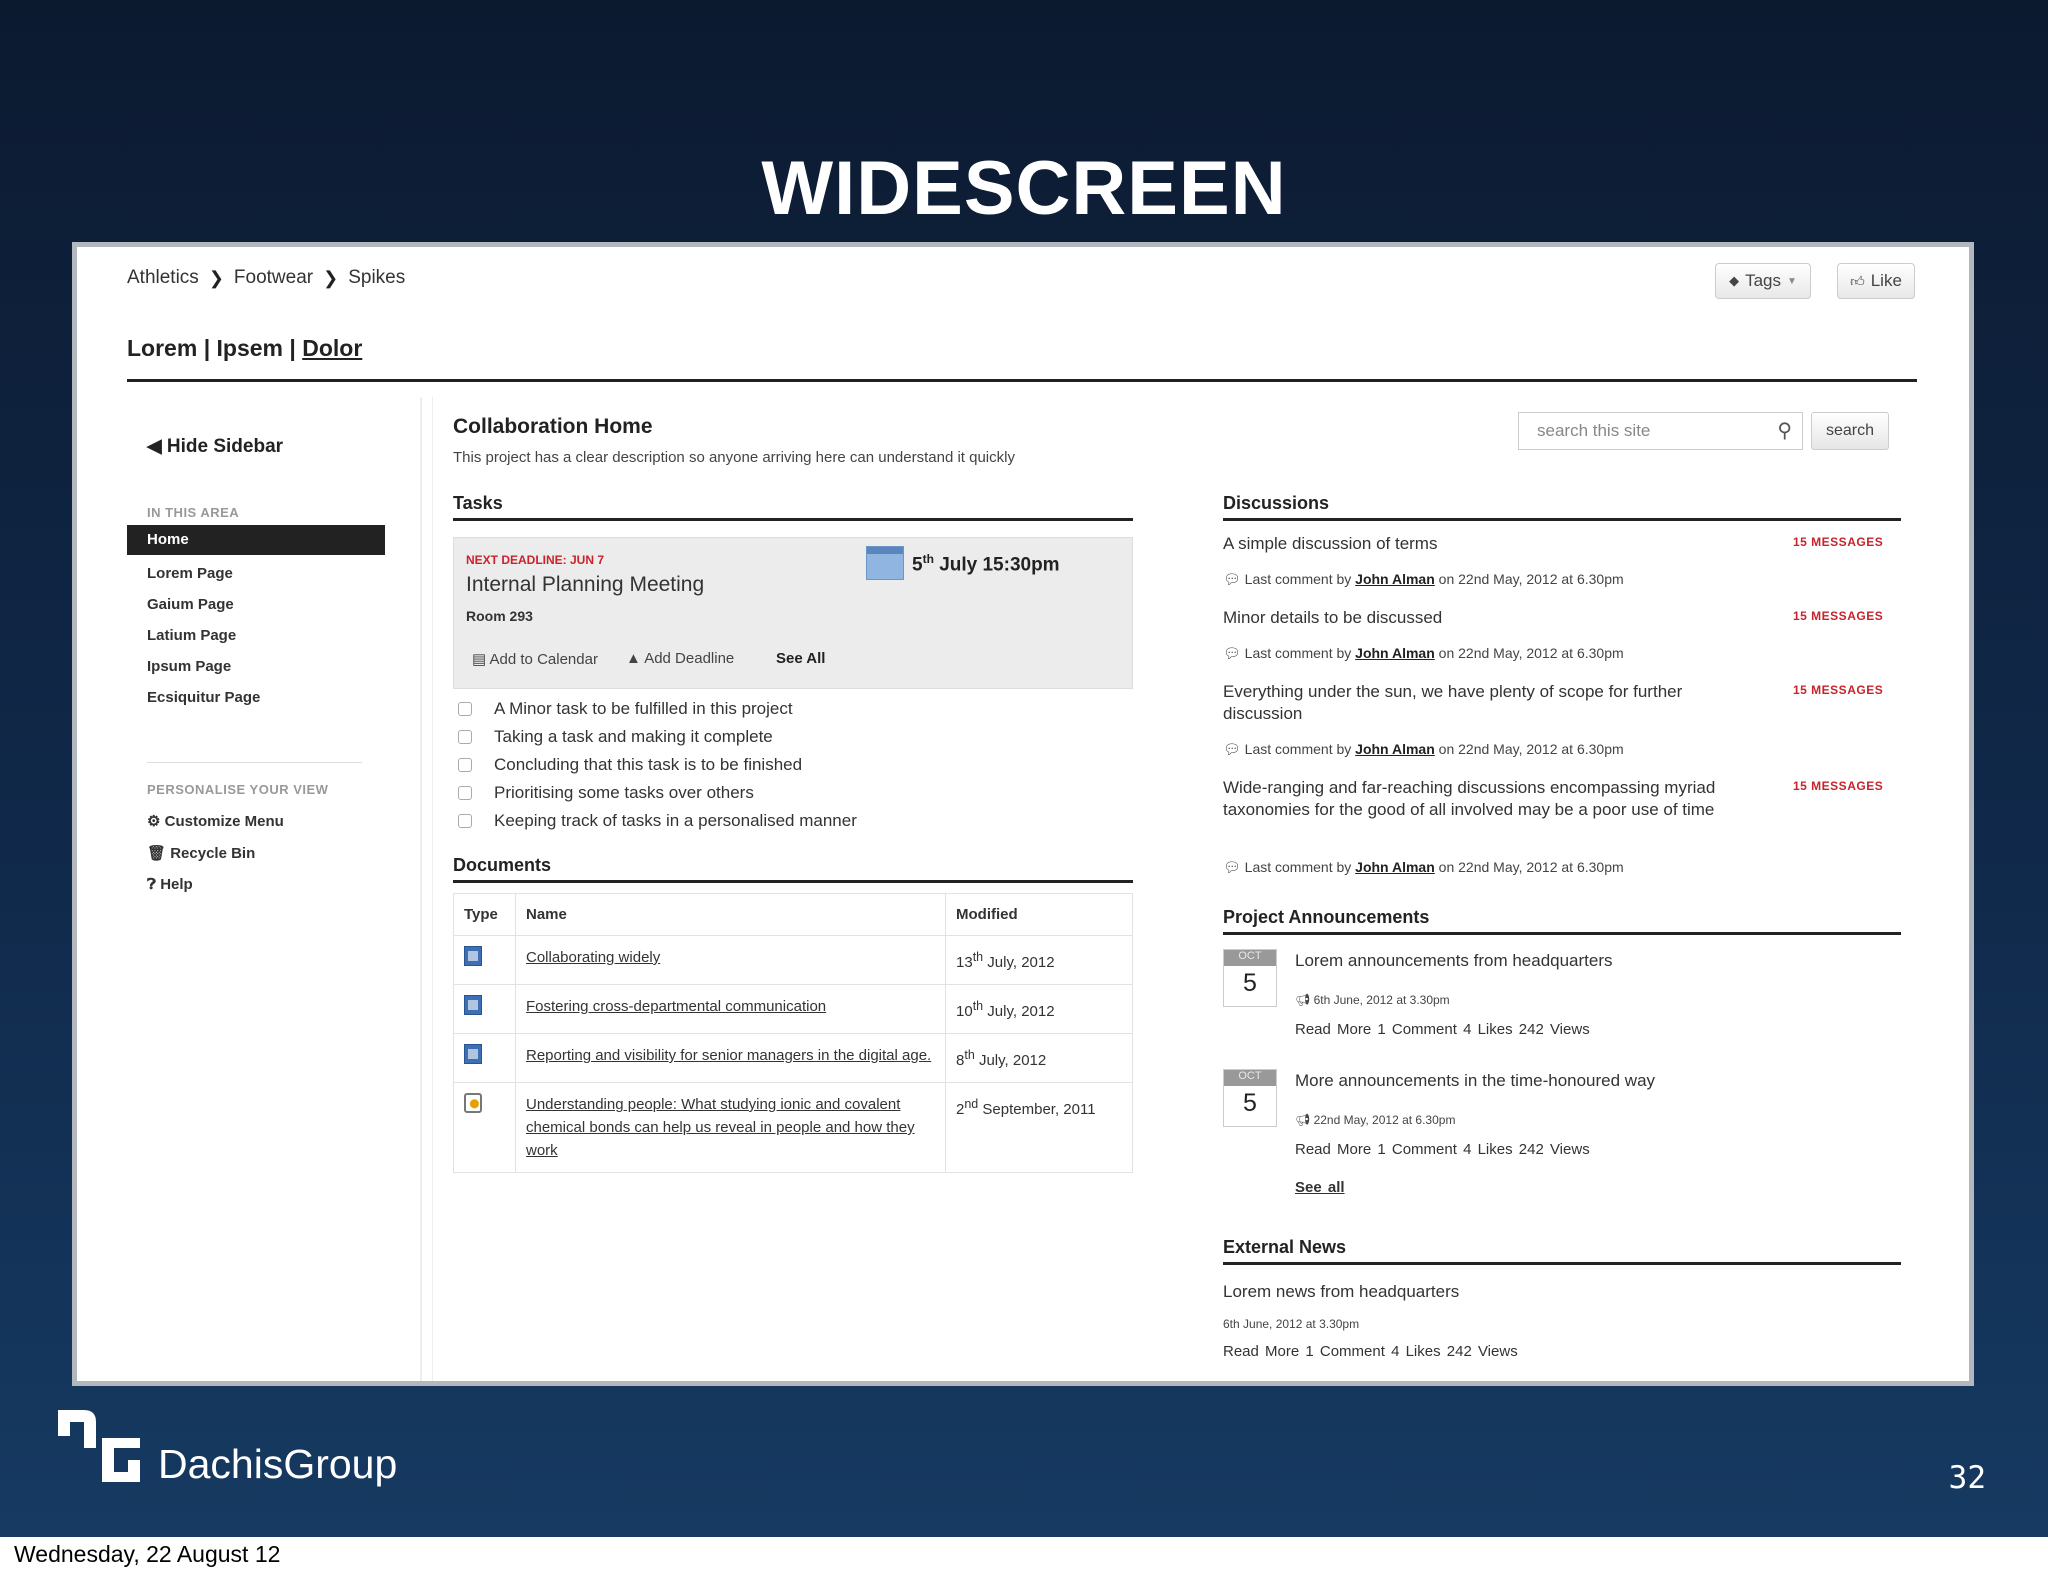 The width and height of the screenshot is (2048, 1576). I want to click on search-icon: ⚲, so click(1784, 430).